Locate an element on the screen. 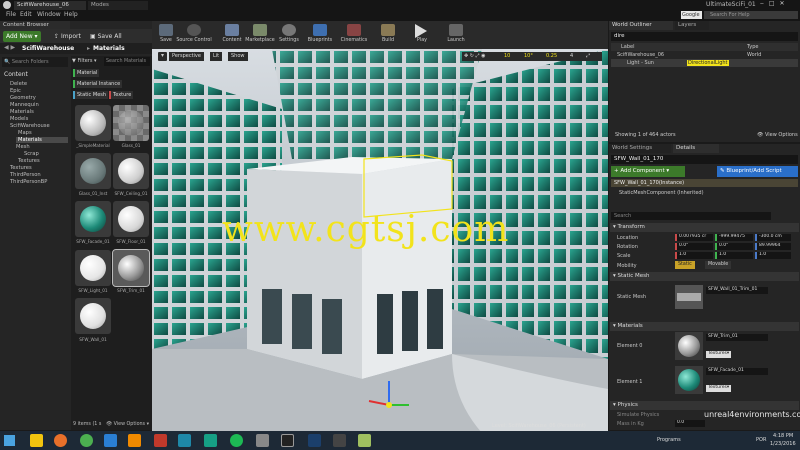 The width and height of the screenshot is (800, 450). details-search-input: Search is located at coordinates (691, 216).